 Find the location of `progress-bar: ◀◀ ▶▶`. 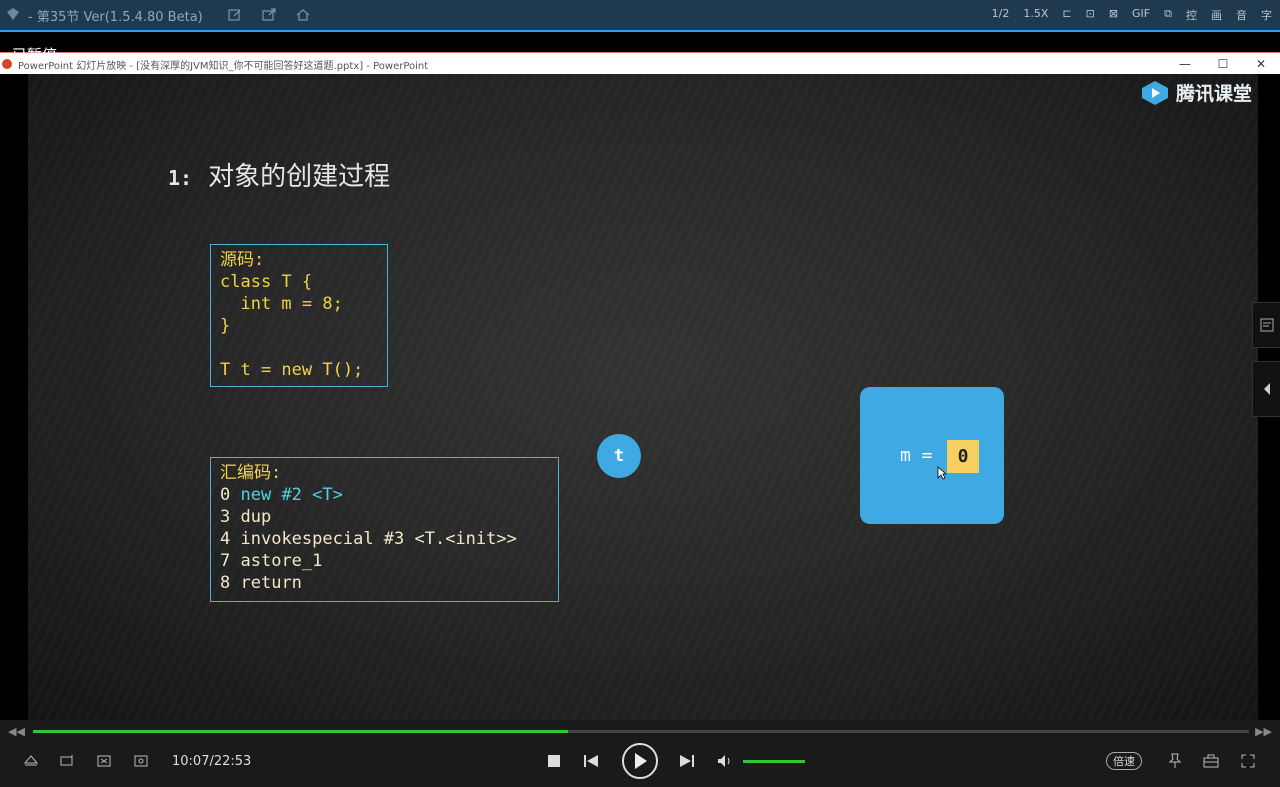

progress-bar: ◀◀ ▶▶ is located at coordinates (640, 731).